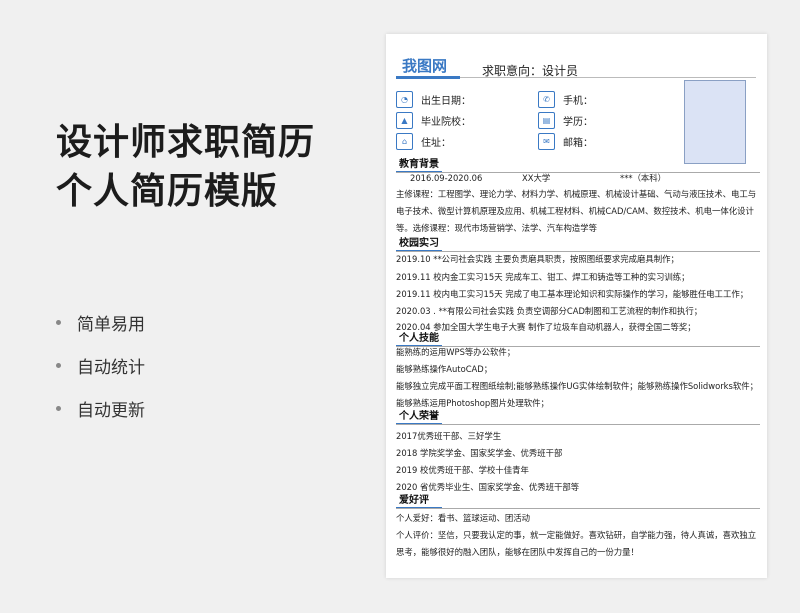 This screenshot has height=613, width=800. What do you see at coordinates (546, 120) in the screenshot?
I see `certificate-icon: ▤` at bounding box center [546, 120].